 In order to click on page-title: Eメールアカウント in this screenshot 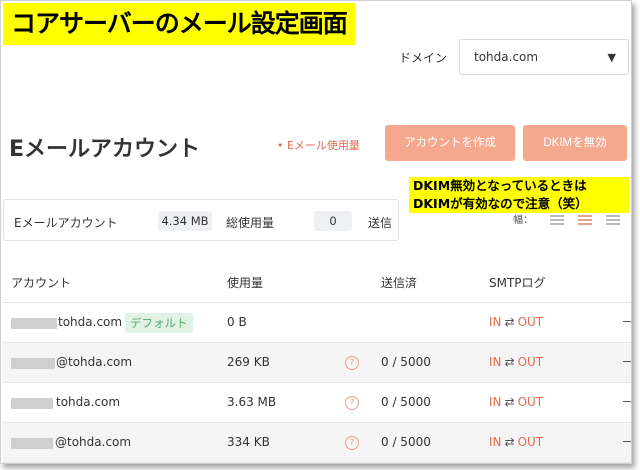, I will do `click(105, 149)`.